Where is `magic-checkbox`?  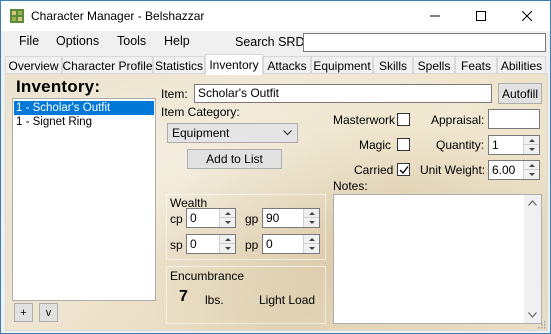 magic-checkbox is located at coordinates (403, 144).